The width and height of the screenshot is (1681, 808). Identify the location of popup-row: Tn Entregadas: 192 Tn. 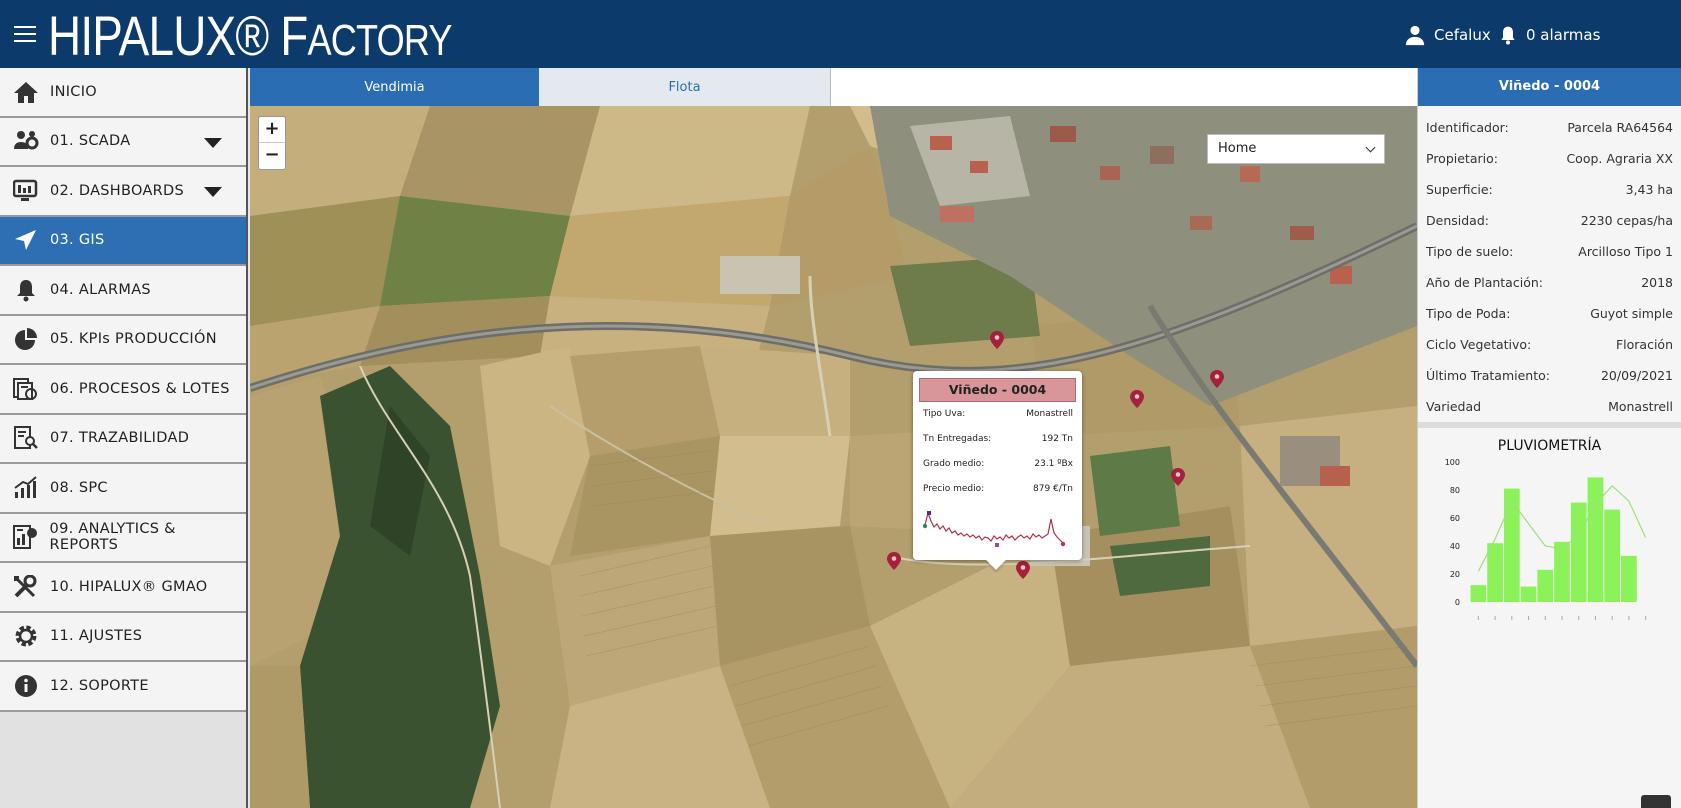
(998, 439).